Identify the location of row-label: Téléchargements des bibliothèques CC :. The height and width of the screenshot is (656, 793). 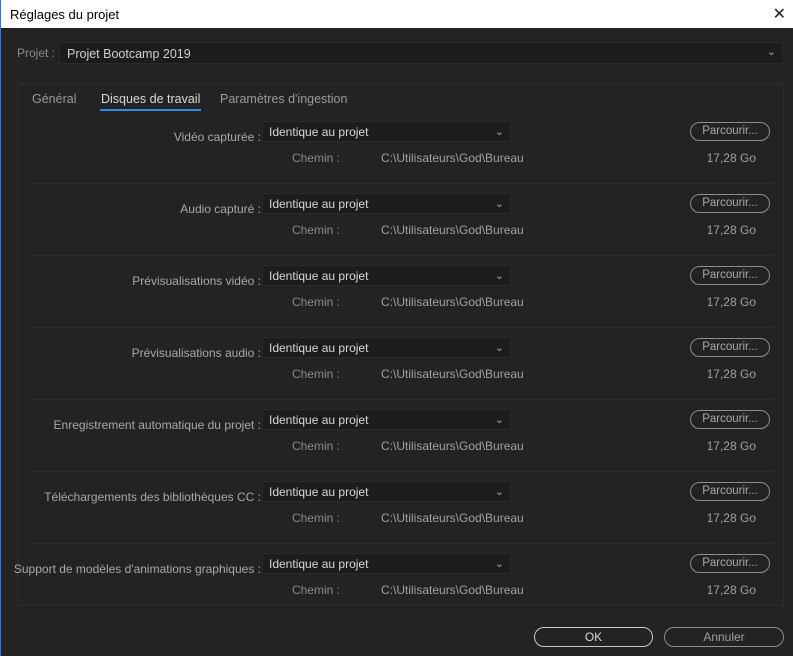
(152, 497).